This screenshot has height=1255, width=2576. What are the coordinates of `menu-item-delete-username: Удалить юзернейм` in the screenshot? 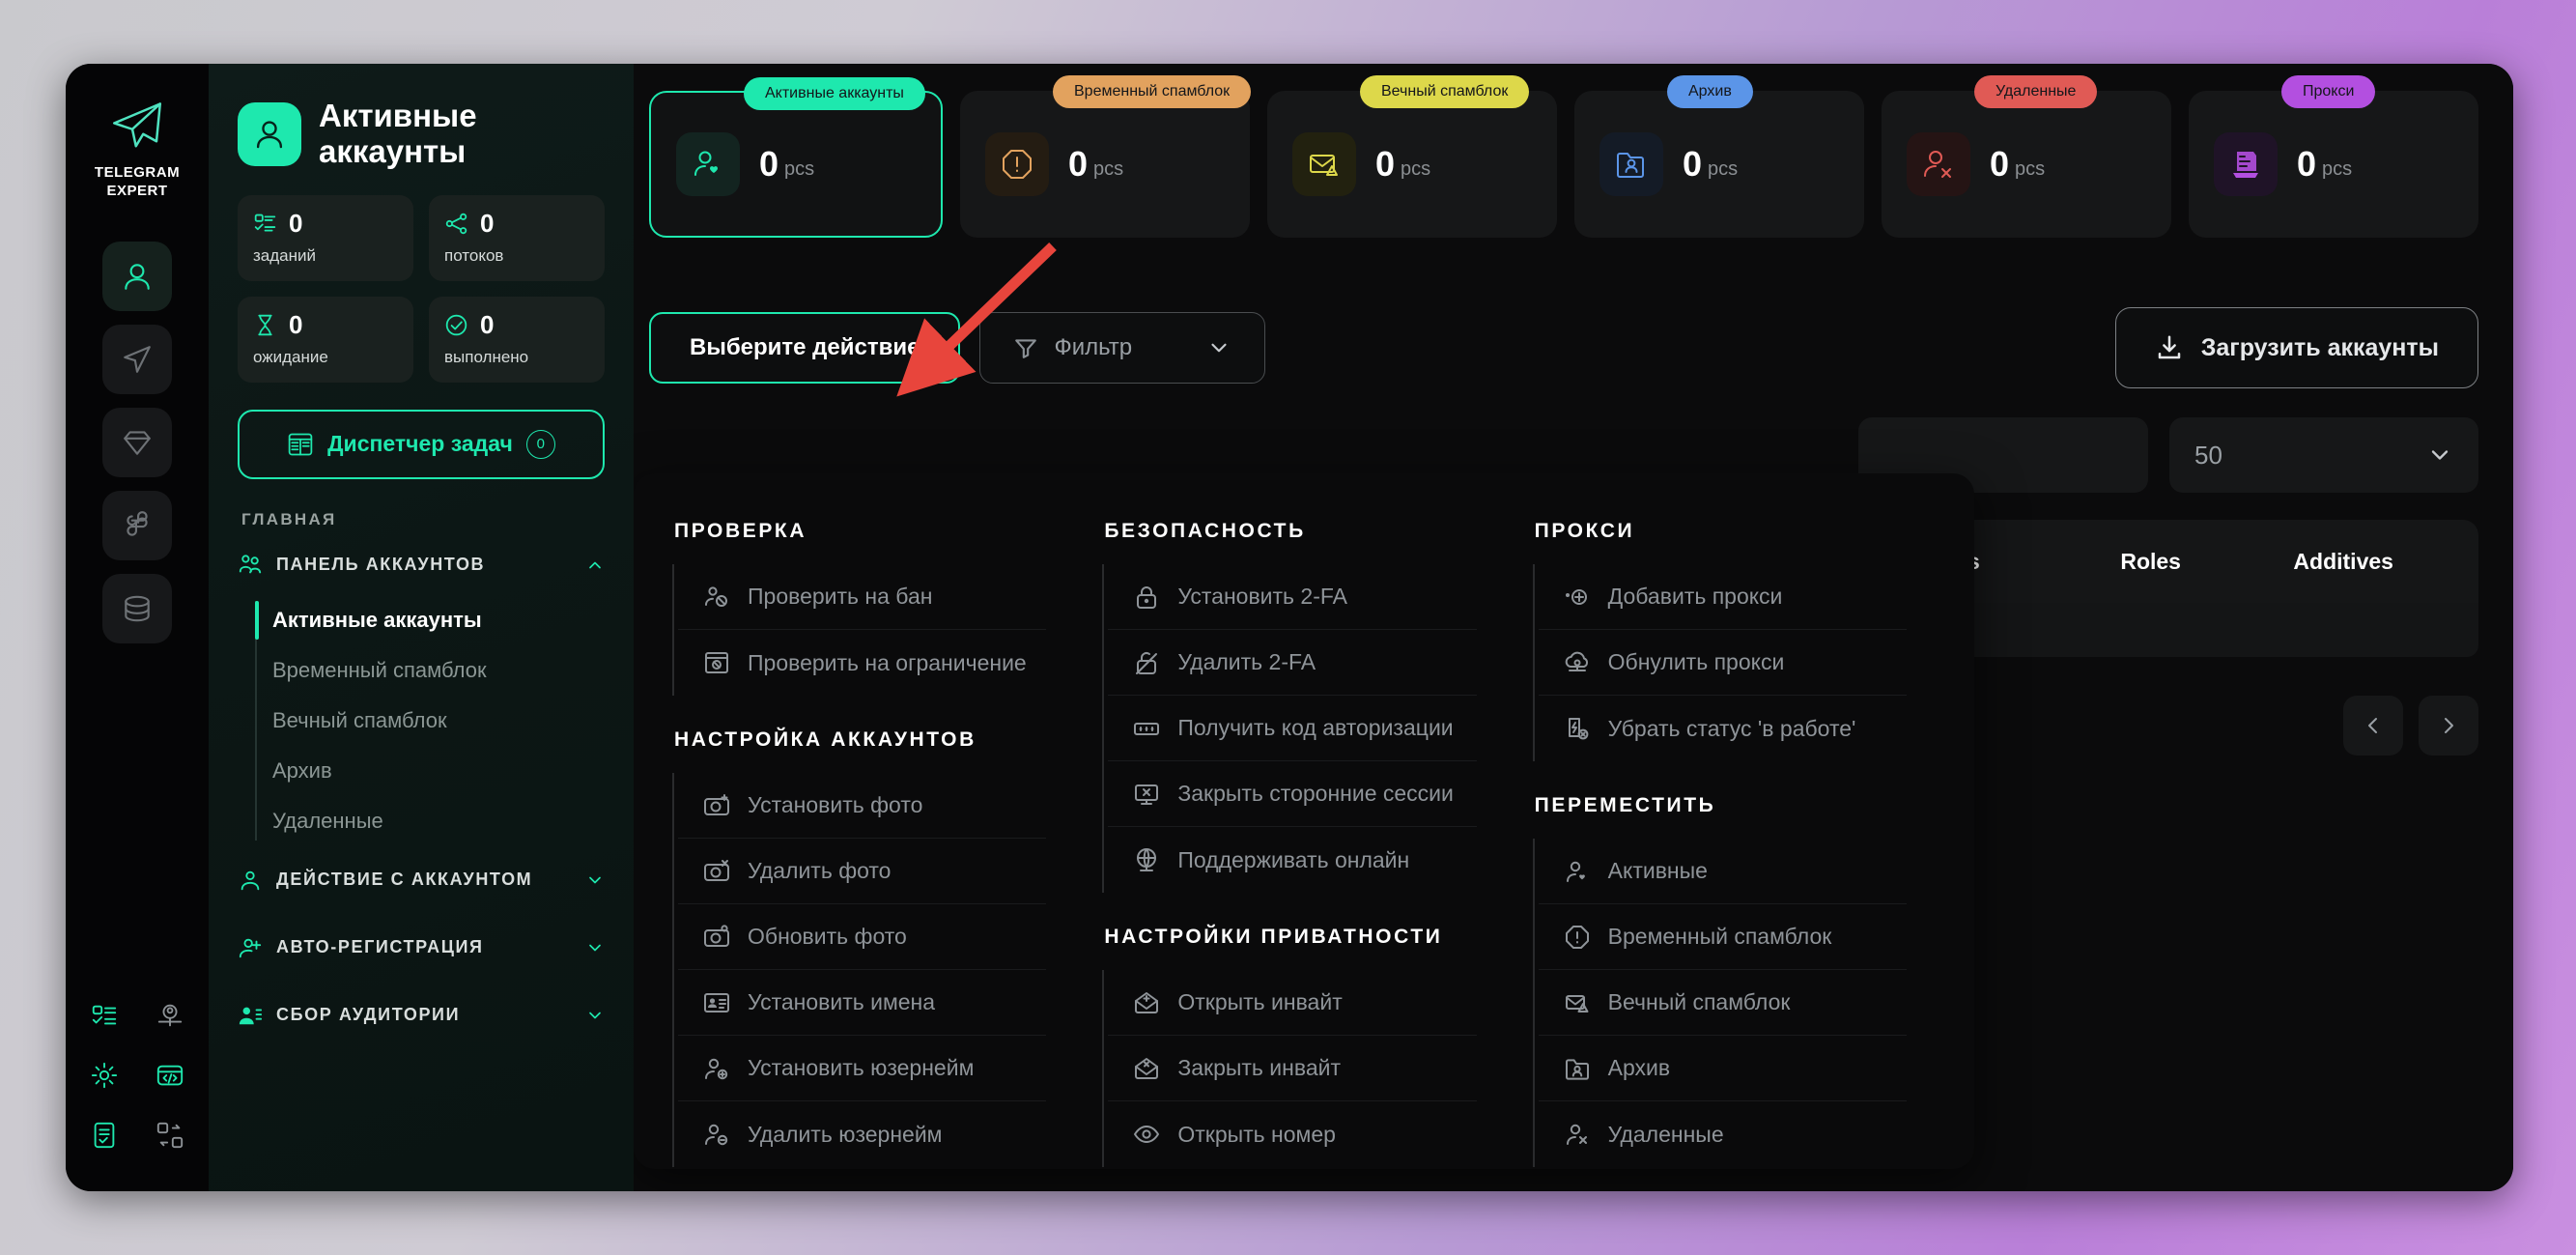 It's located at (862, 1134).